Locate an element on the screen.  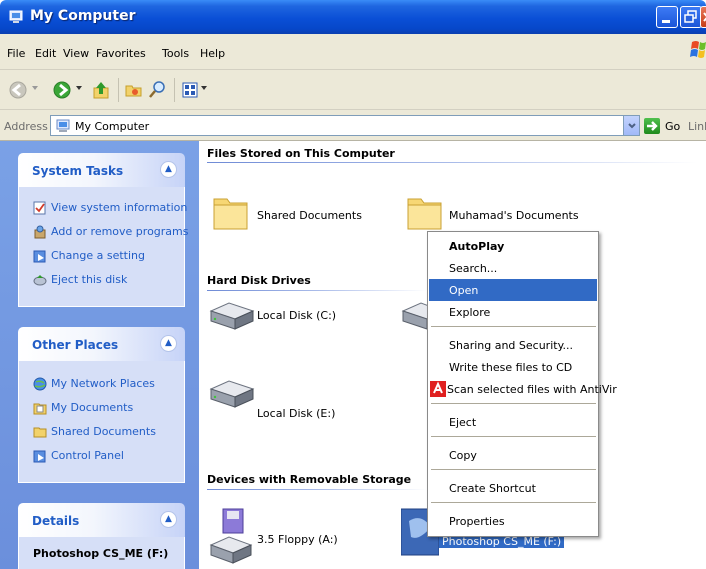
shared-documents-link: Shared Documents is located at coordinates (103, 431).